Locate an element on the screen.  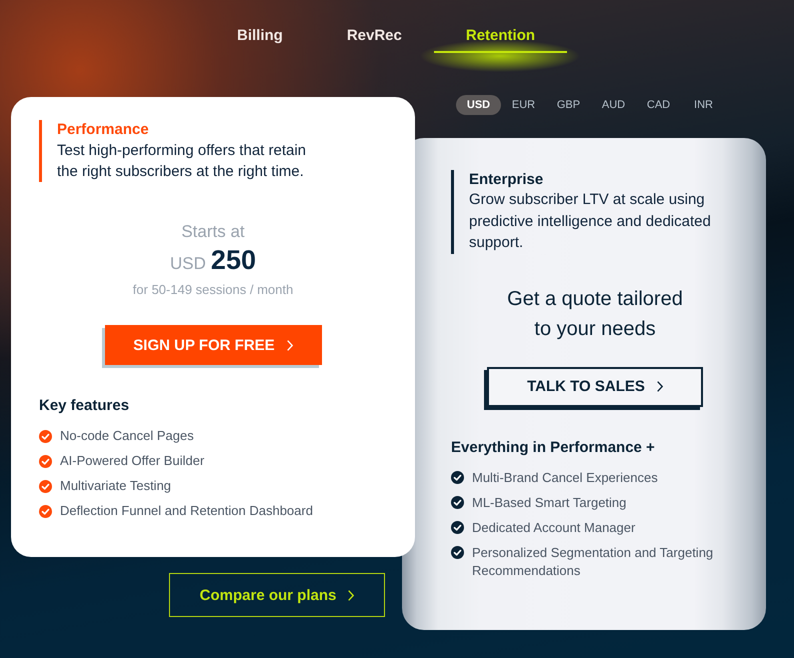
feature-item: No-code Cancel Pages is located at coordinates (127, 436).